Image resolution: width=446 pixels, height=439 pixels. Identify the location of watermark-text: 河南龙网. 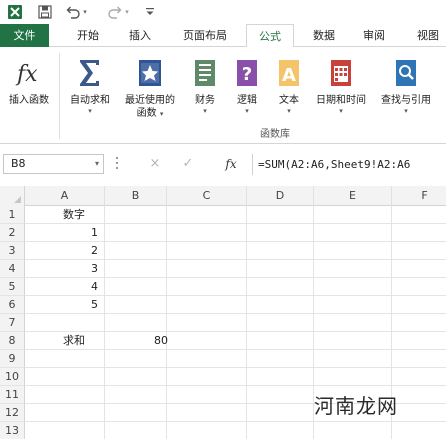
(356, 406).